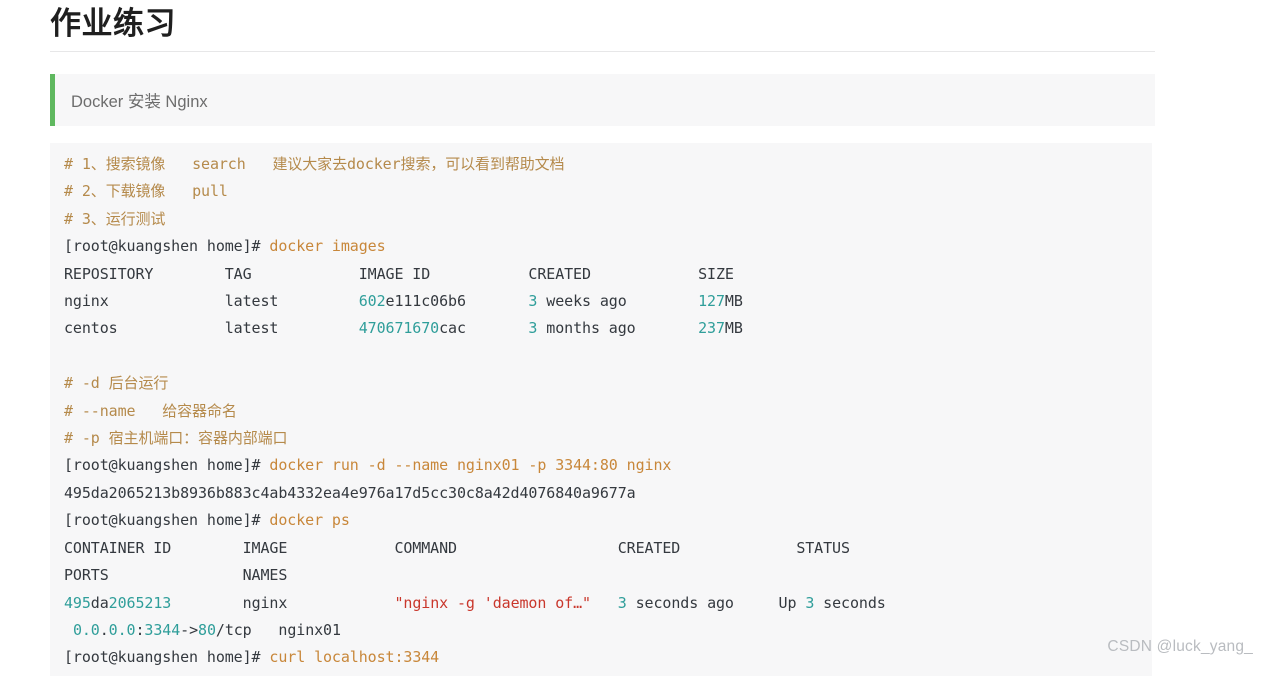 The image size is (1267, 676). What do you see at coordinates (314, 164) in the screenshot?
I see `code-token-cmt: # 1、搜索镜像 search 建议大家去docker搜索，可以看到帮助文档` at bounding box center [314, 164].